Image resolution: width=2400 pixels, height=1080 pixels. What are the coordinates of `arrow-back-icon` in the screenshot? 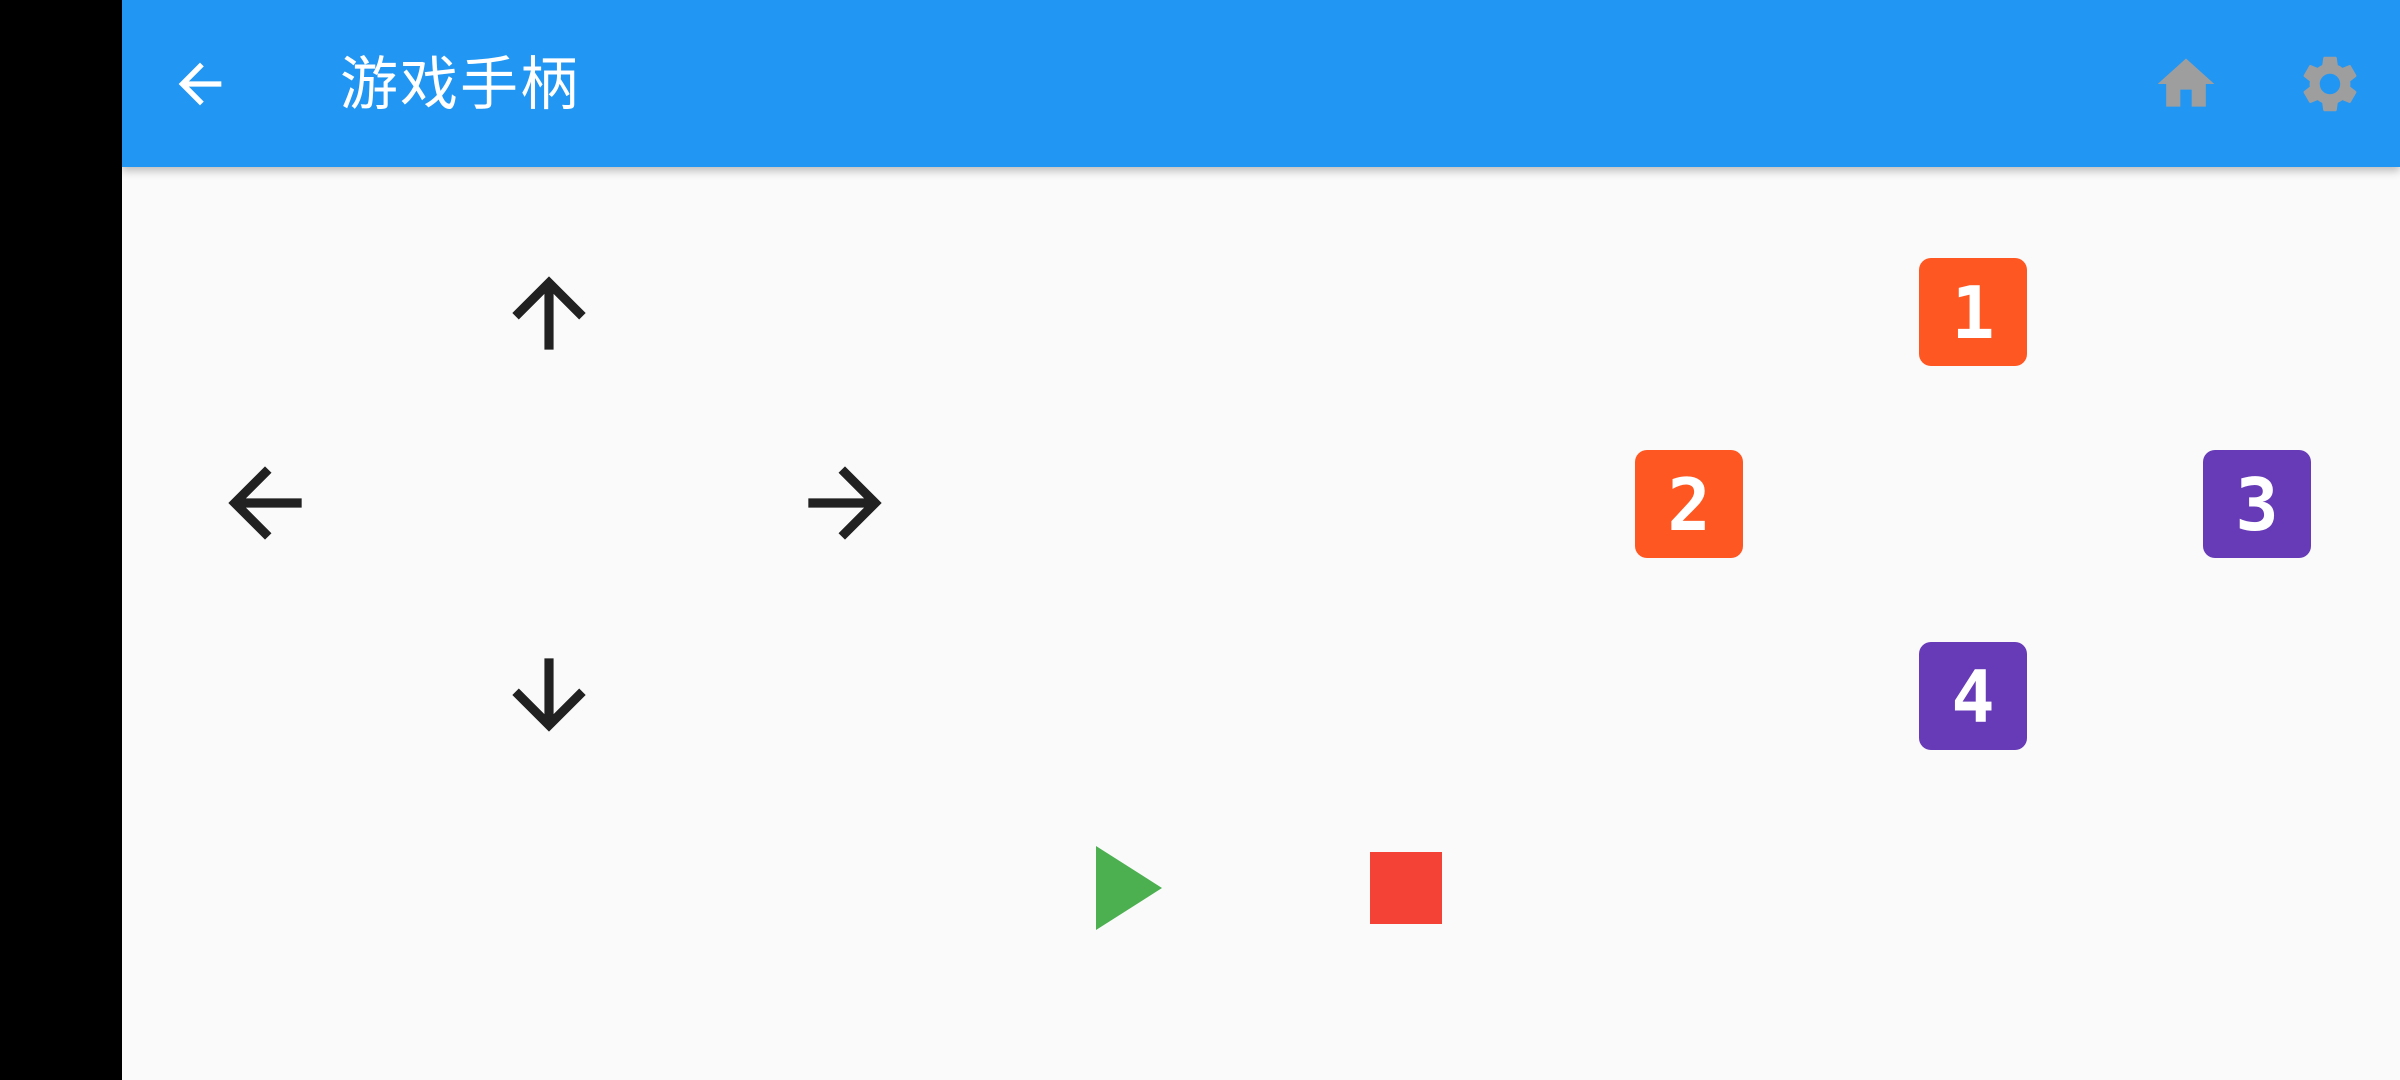 It's located at (200, 84).